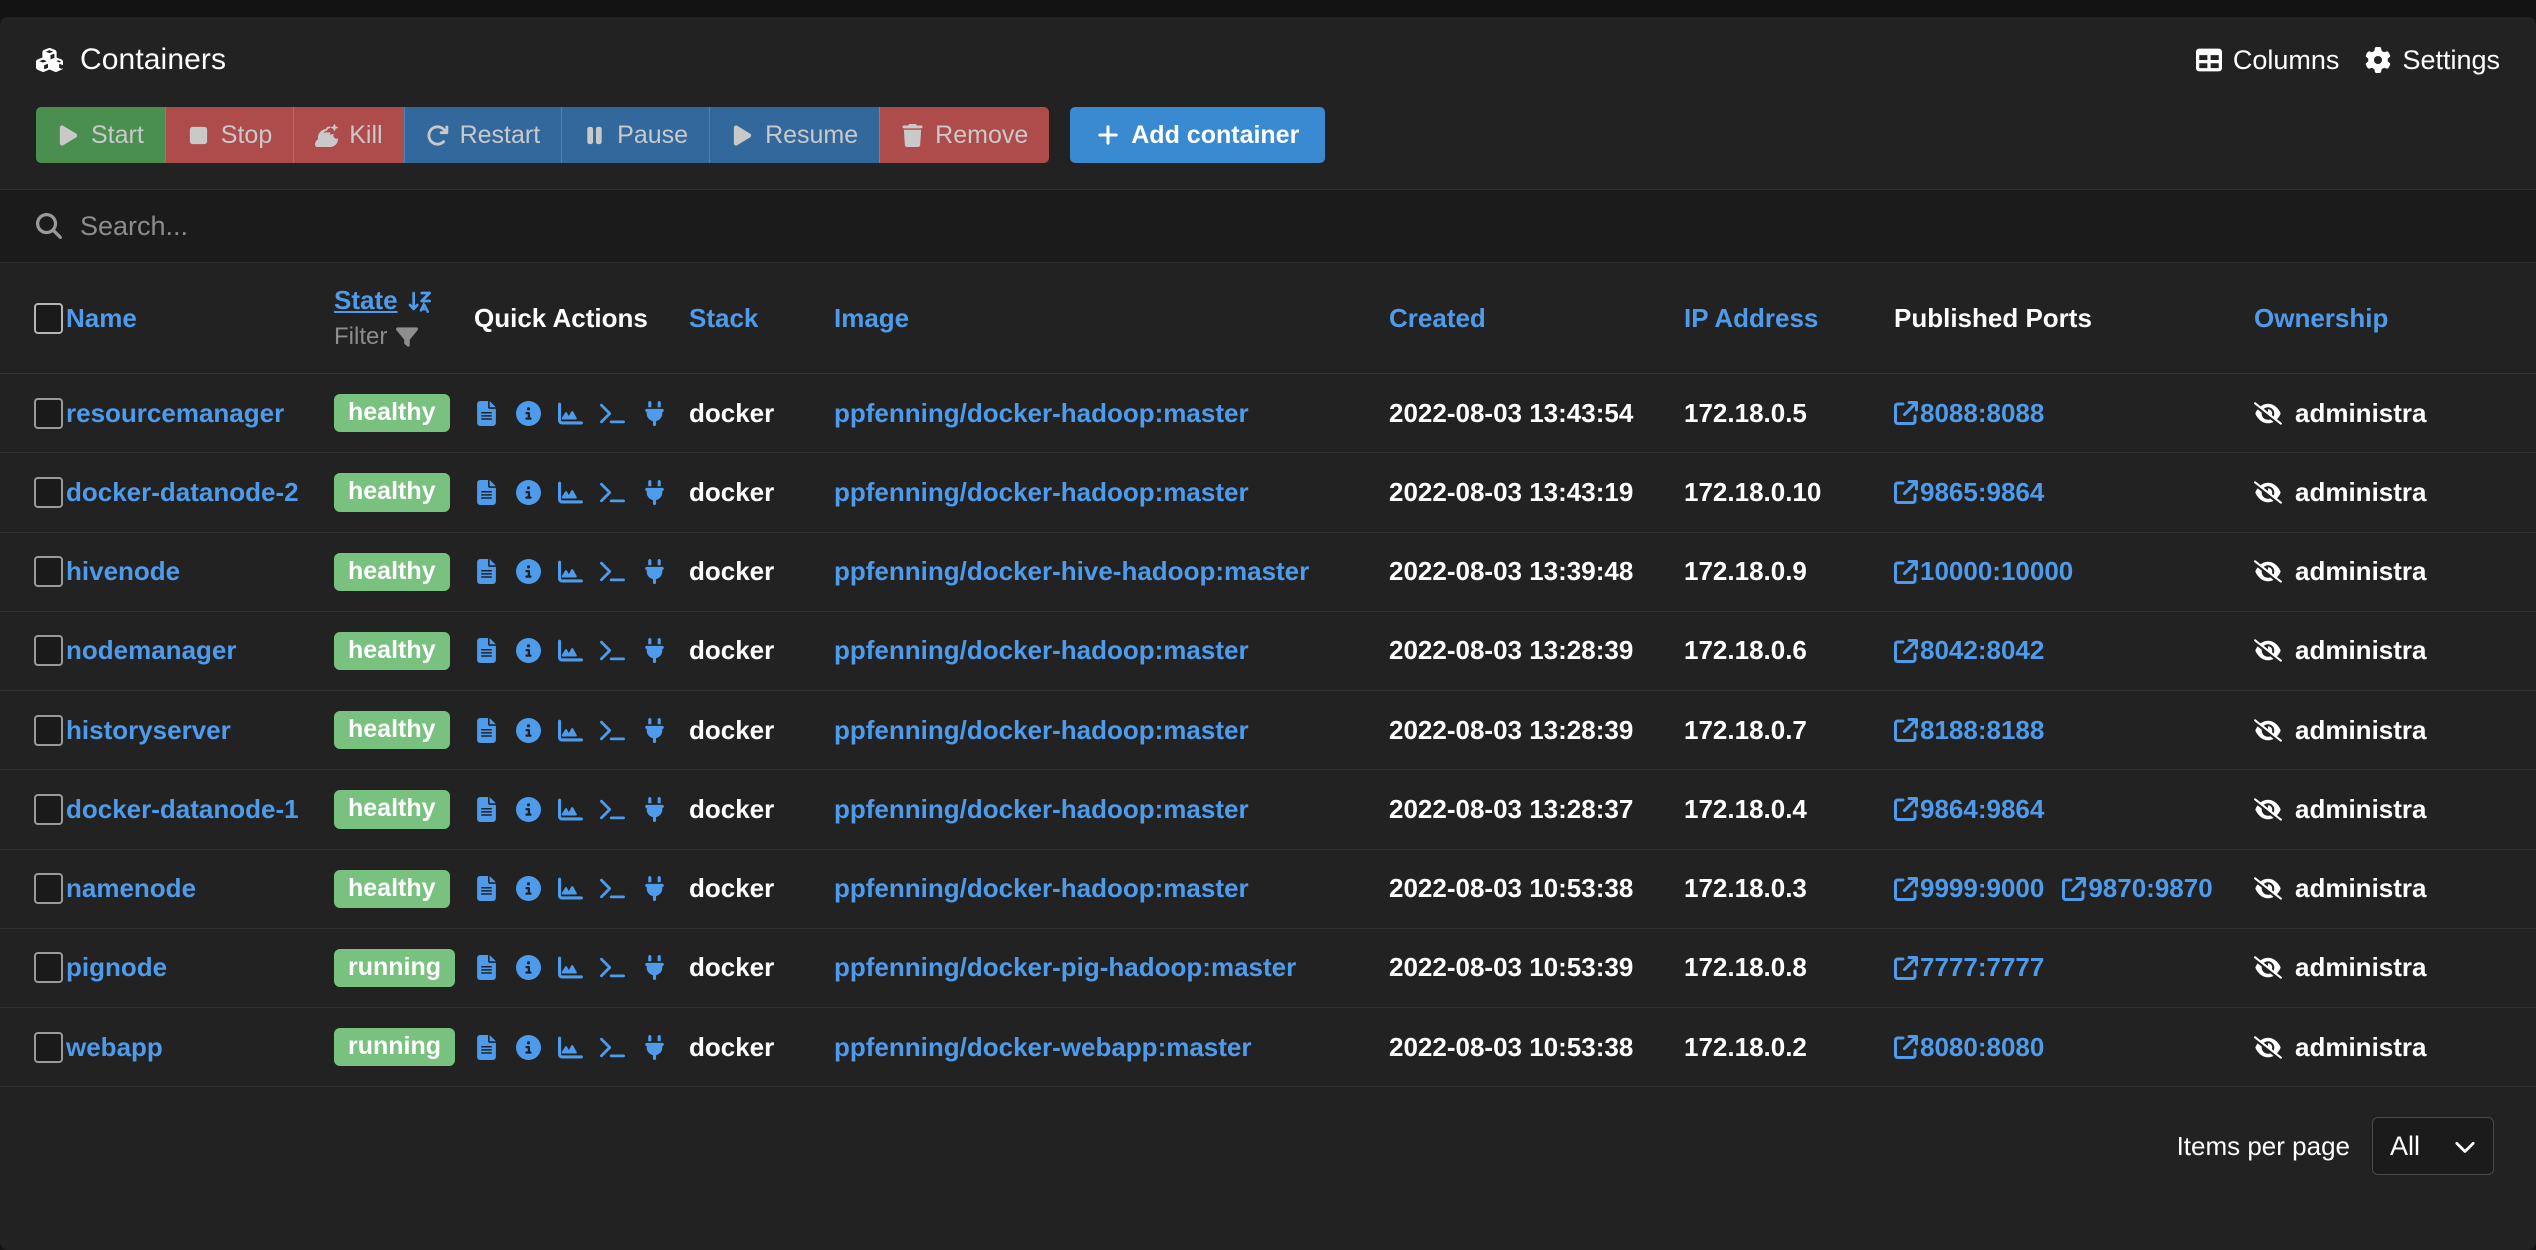 The image size is (2536, 1250). I want to click on published-port-link: 8042:8042, so click(1969, 650).